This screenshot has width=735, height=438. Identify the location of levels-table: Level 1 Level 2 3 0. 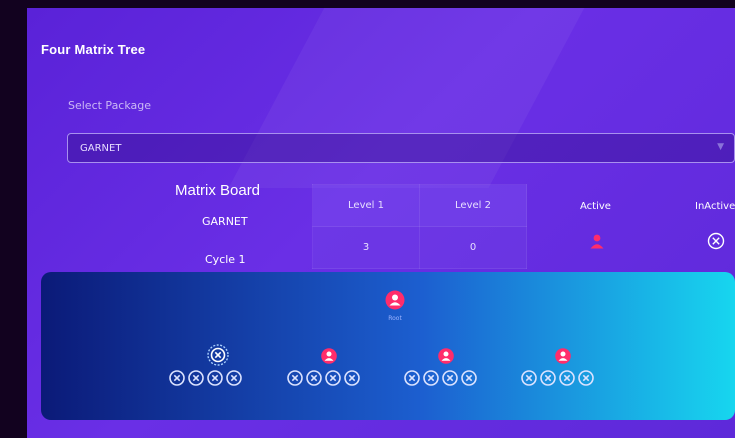
(419, 226).